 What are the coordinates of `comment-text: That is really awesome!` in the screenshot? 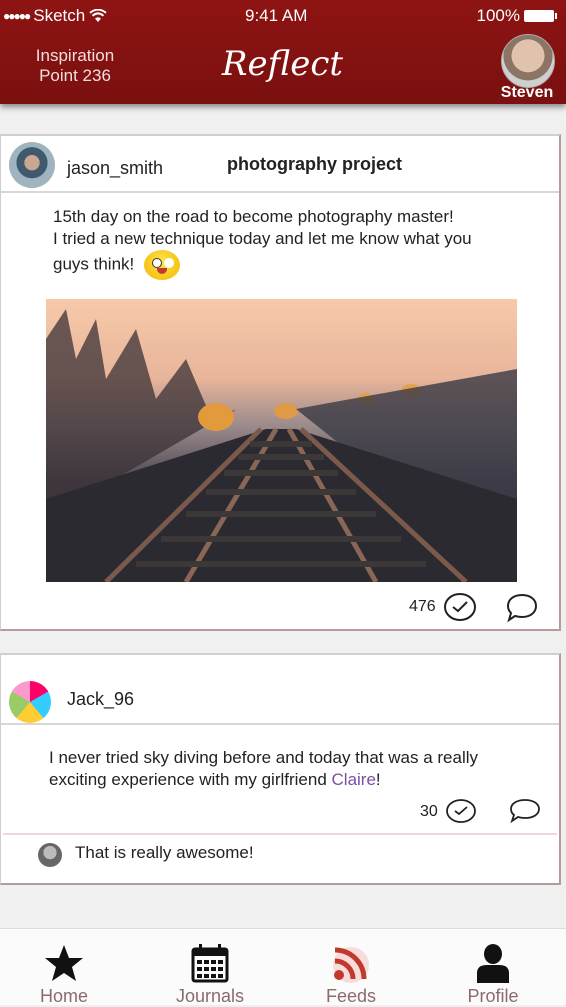 It's located at (164, 852).